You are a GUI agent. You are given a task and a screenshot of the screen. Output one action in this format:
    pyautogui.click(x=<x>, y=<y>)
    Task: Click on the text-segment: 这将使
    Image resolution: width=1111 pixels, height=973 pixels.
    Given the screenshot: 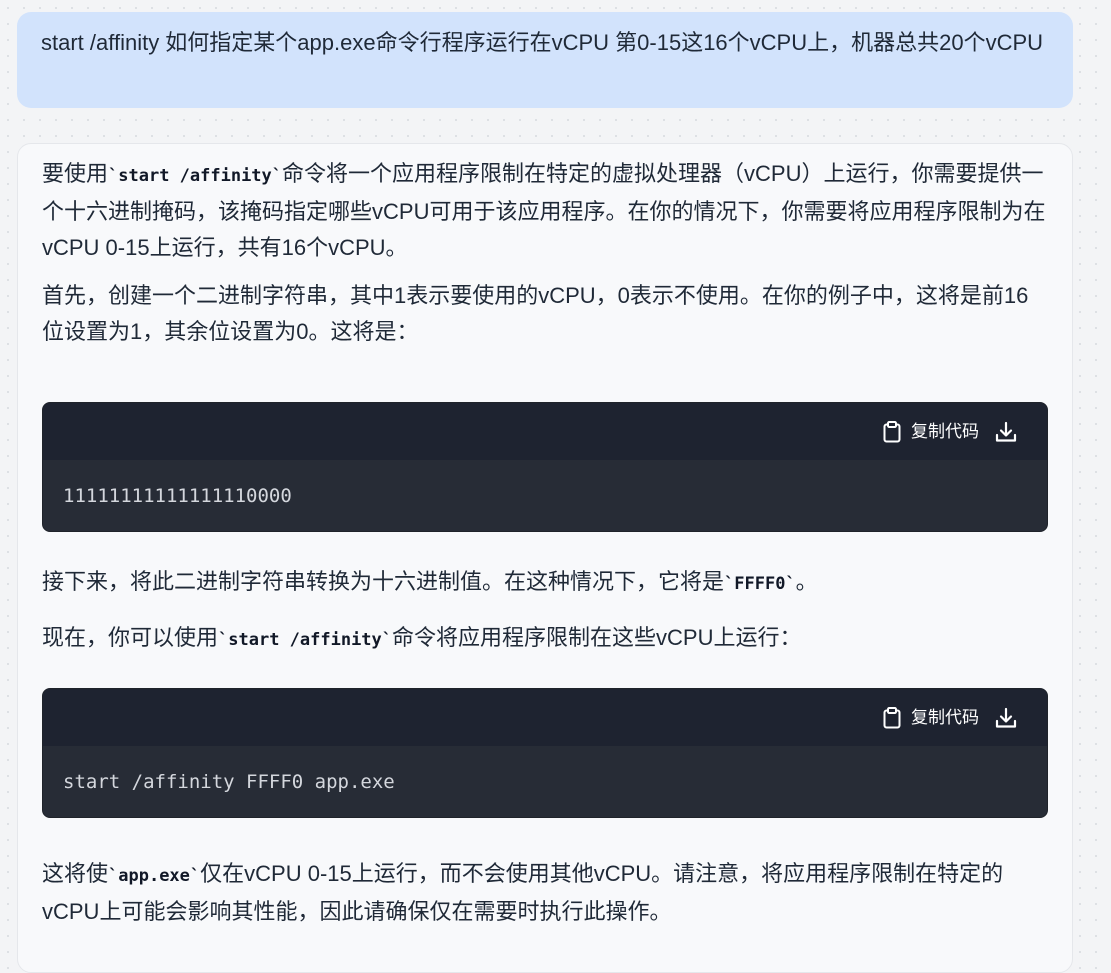 What is the action you would take?
    pyautogui.click(x=75, y=873)
    